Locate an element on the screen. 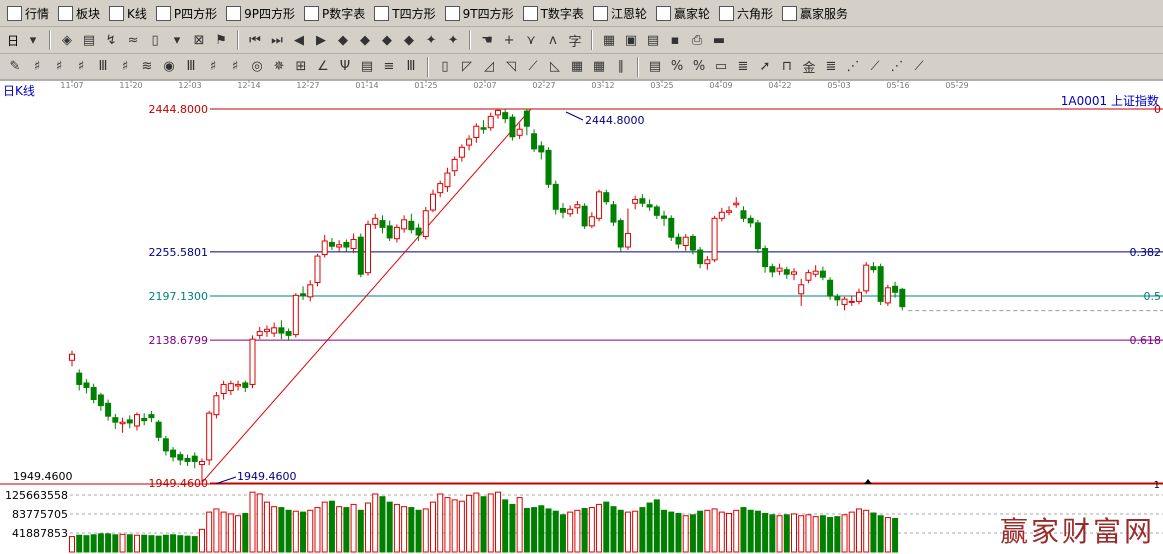 The height and width of the screenshot is (554, 1163). angle-icon: ∠ is located at coordinates (323, 67).